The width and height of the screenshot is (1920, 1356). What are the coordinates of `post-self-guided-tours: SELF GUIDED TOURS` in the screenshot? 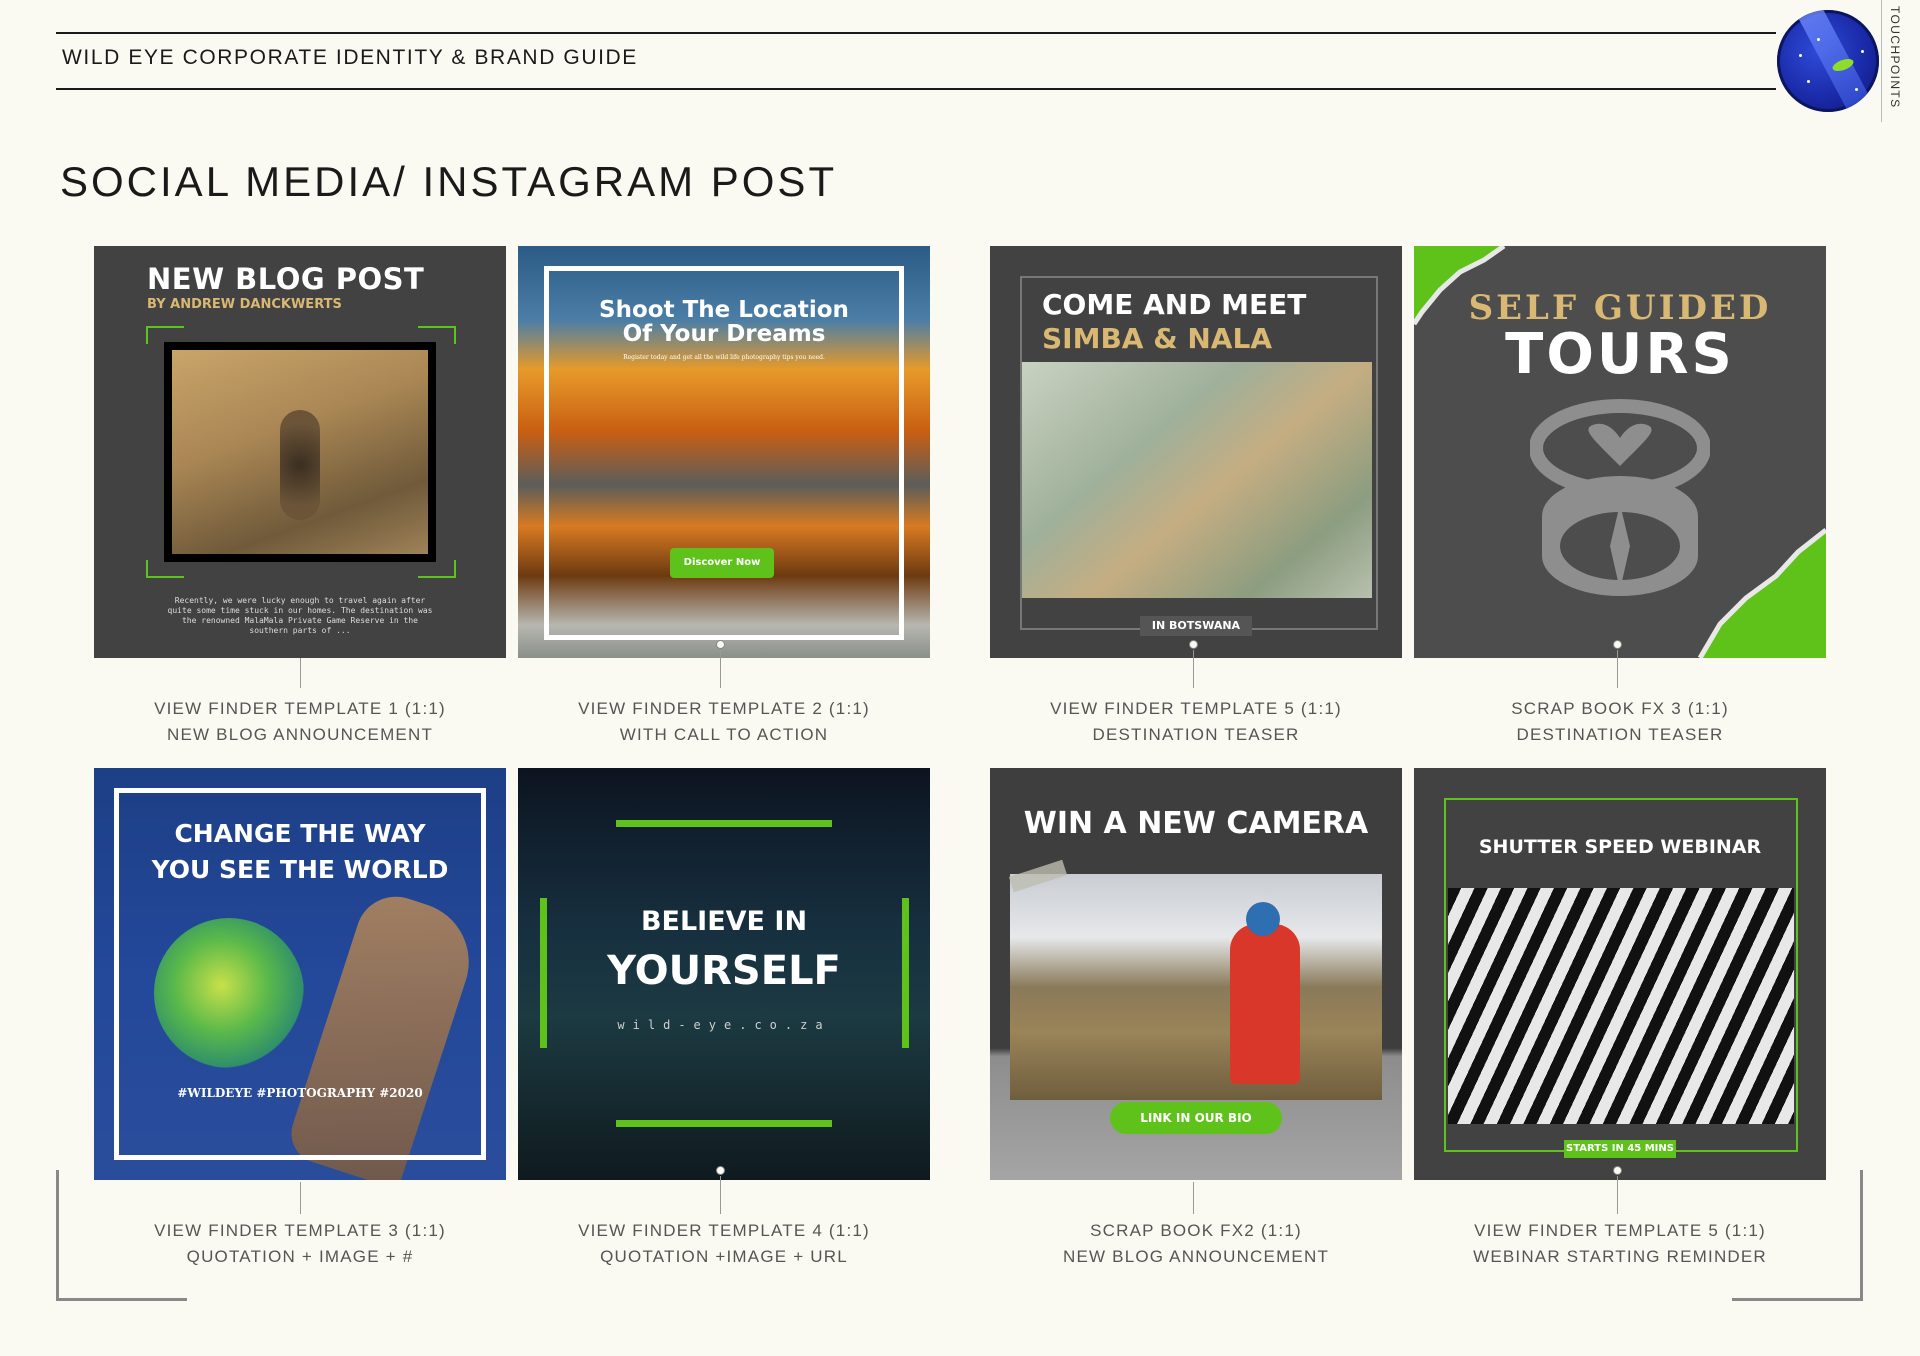 It's located at (1620, 452).